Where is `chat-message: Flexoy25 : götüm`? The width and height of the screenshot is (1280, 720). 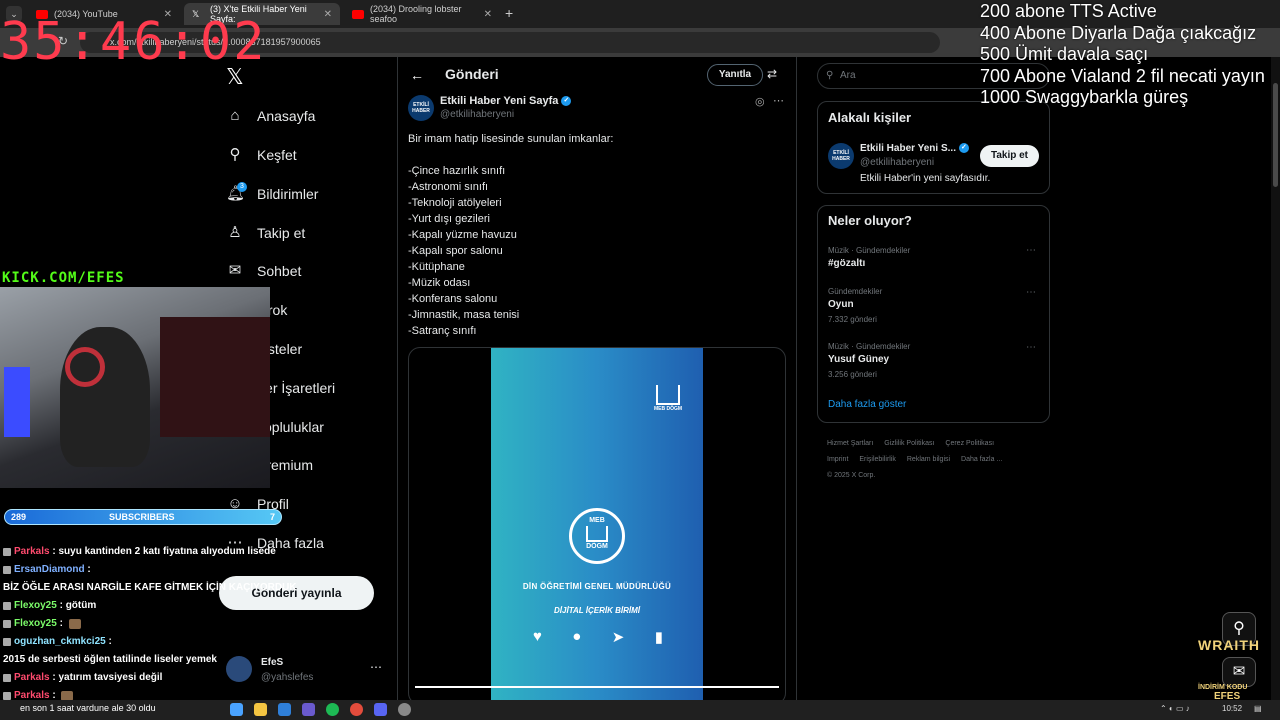
chat-message: Flexoy25 : götüm is located at coordinates (163, 606).